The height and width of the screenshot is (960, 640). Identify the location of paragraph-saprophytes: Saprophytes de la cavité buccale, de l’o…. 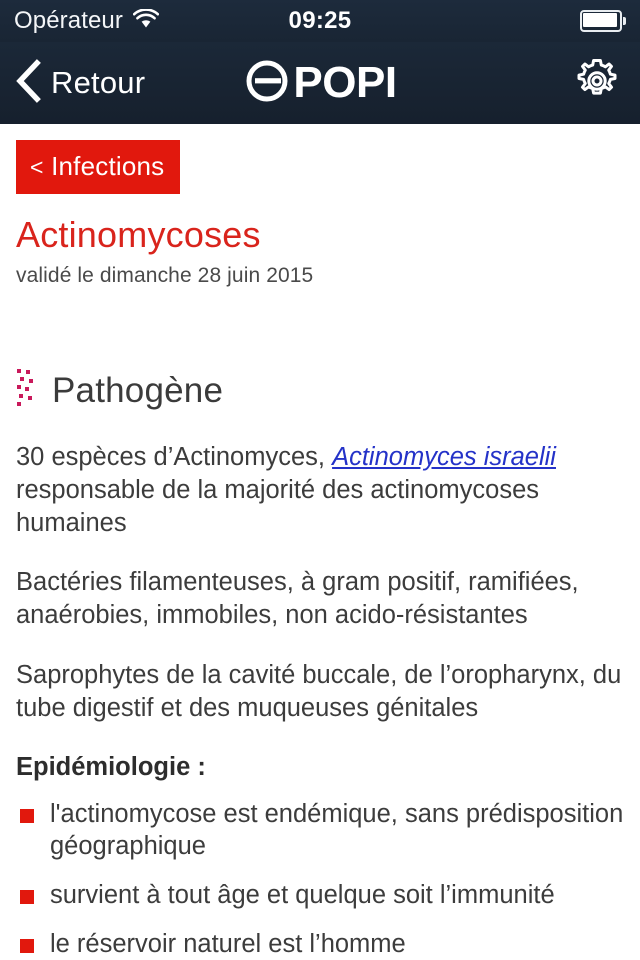
(319, 691).